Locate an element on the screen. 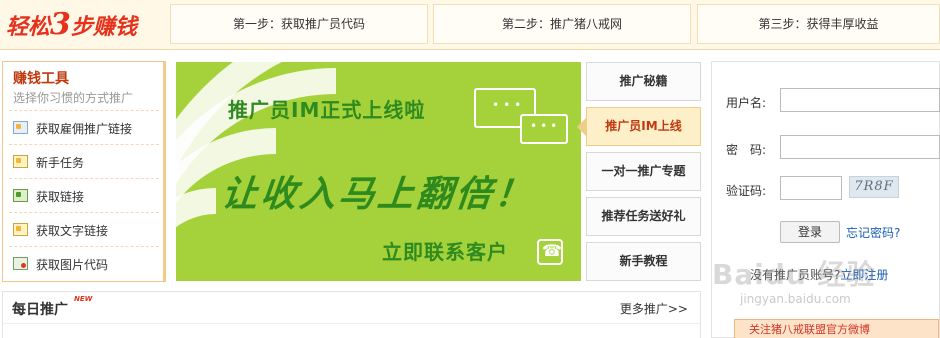 The image size is (940, 338). tools-title: 赚钱工具 is located at coordinates (41, 79).